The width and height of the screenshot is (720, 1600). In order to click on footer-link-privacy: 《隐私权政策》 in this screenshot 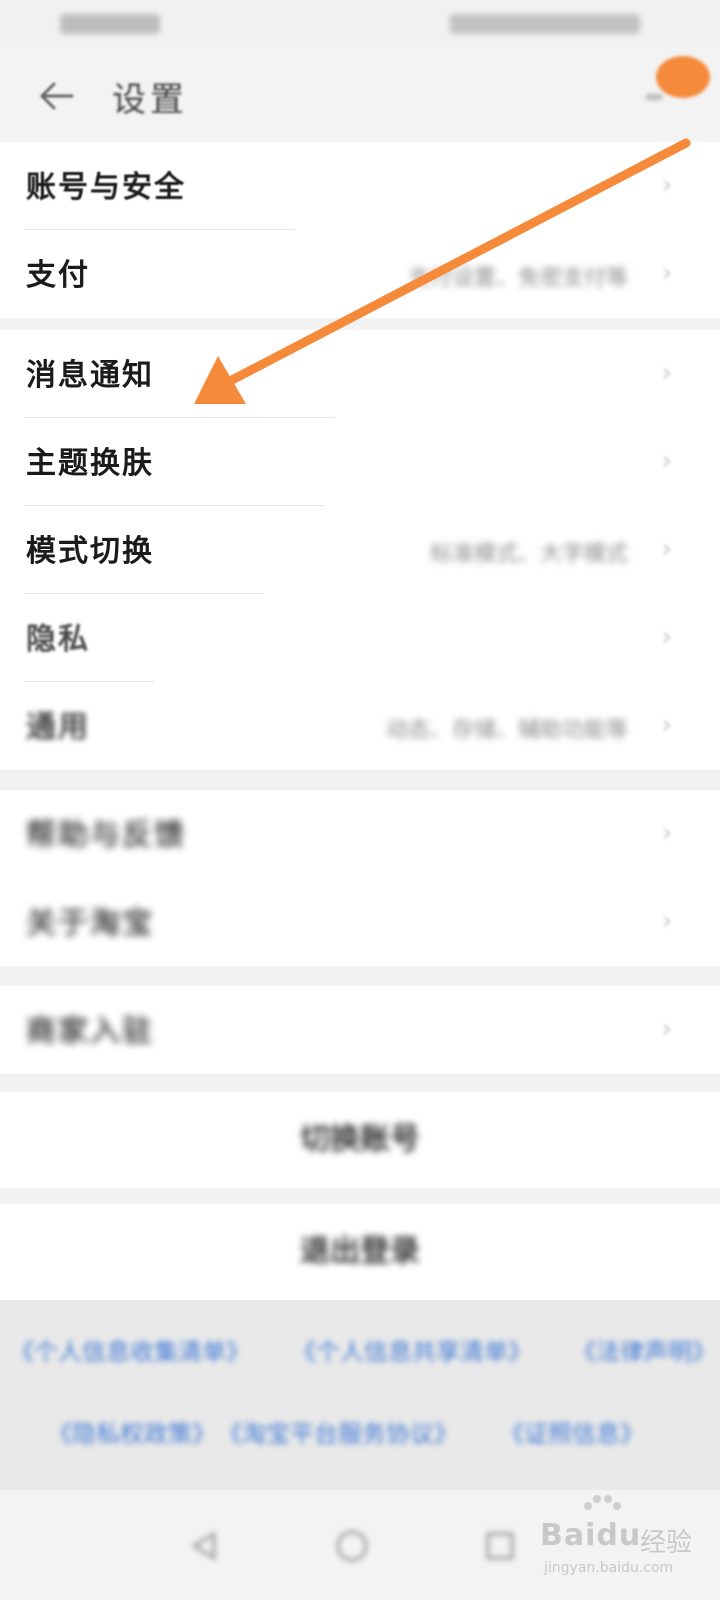, I will do `click(132, 1431)`.